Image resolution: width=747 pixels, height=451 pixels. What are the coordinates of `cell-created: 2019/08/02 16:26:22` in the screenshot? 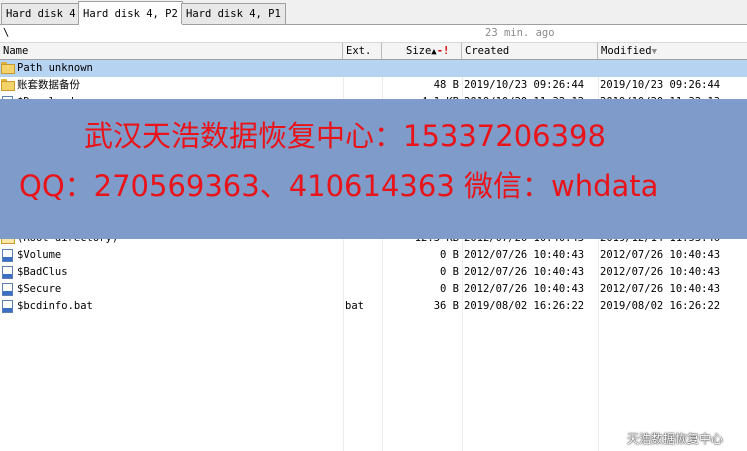 It's located at (524, 306).